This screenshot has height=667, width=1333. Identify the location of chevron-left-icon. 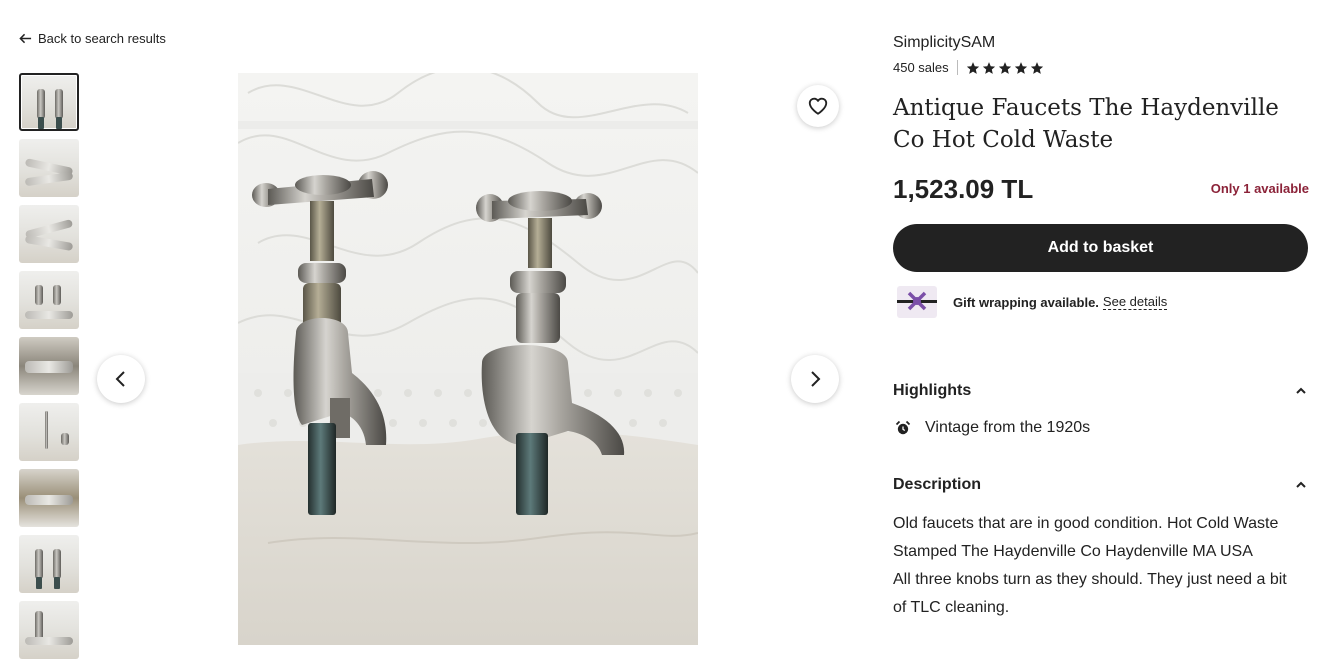
(120, 379).